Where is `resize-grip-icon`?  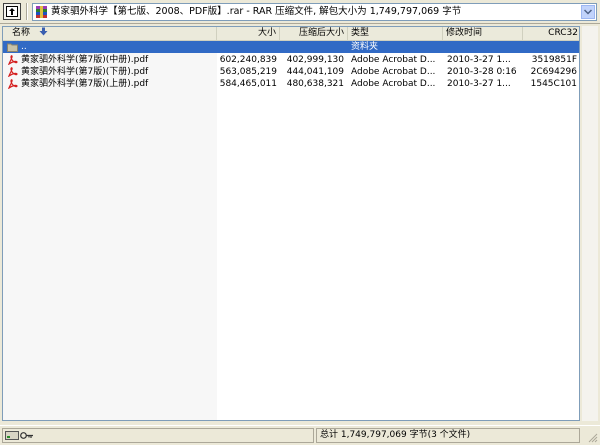 resize-grip-icon is located at coordinates (592, 437).